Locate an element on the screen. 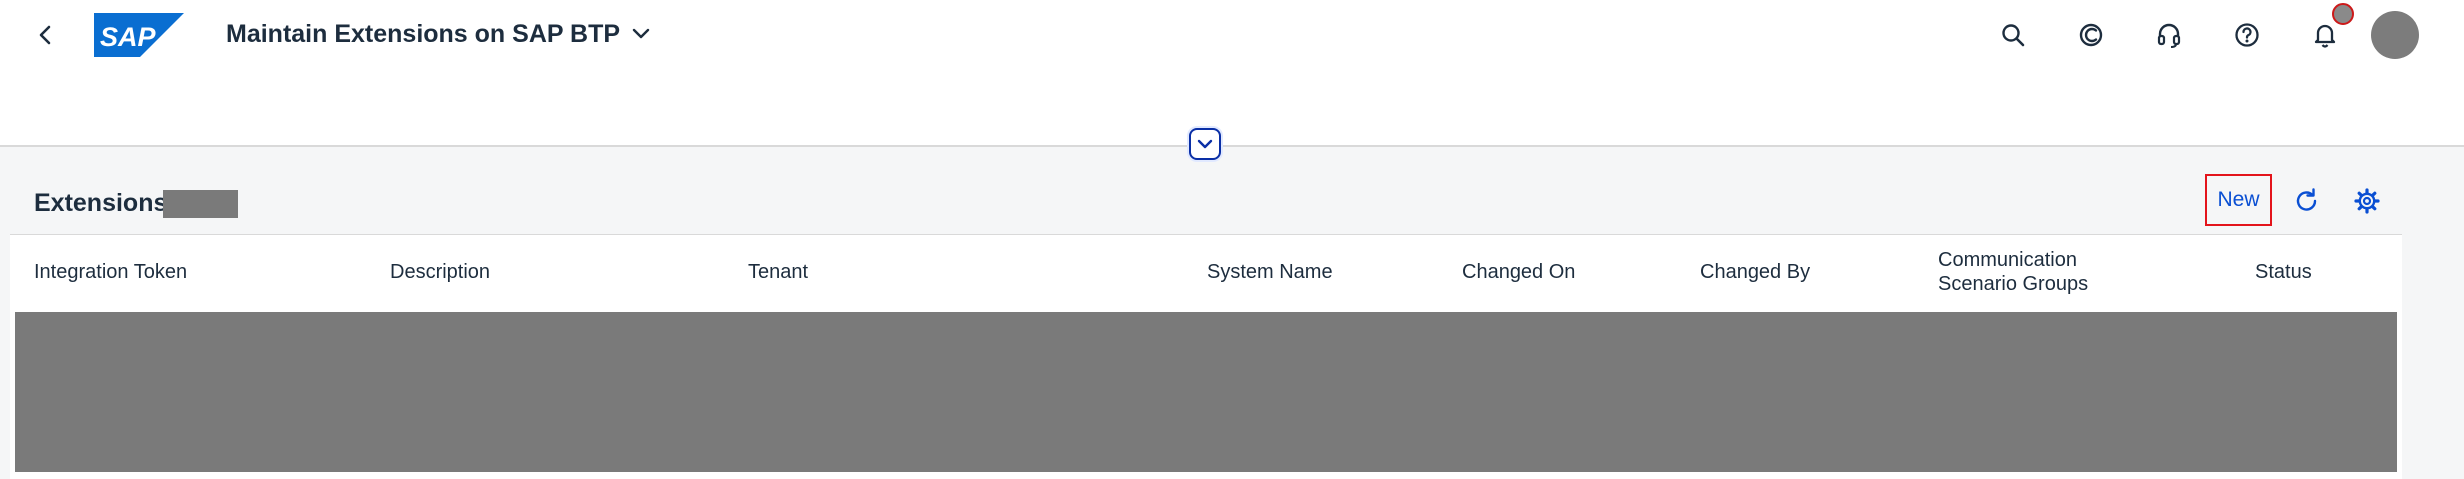 The image size is (2464, 479). app-title: Maintain Extensions on SAP BTP is located at coordinates (423, 33).